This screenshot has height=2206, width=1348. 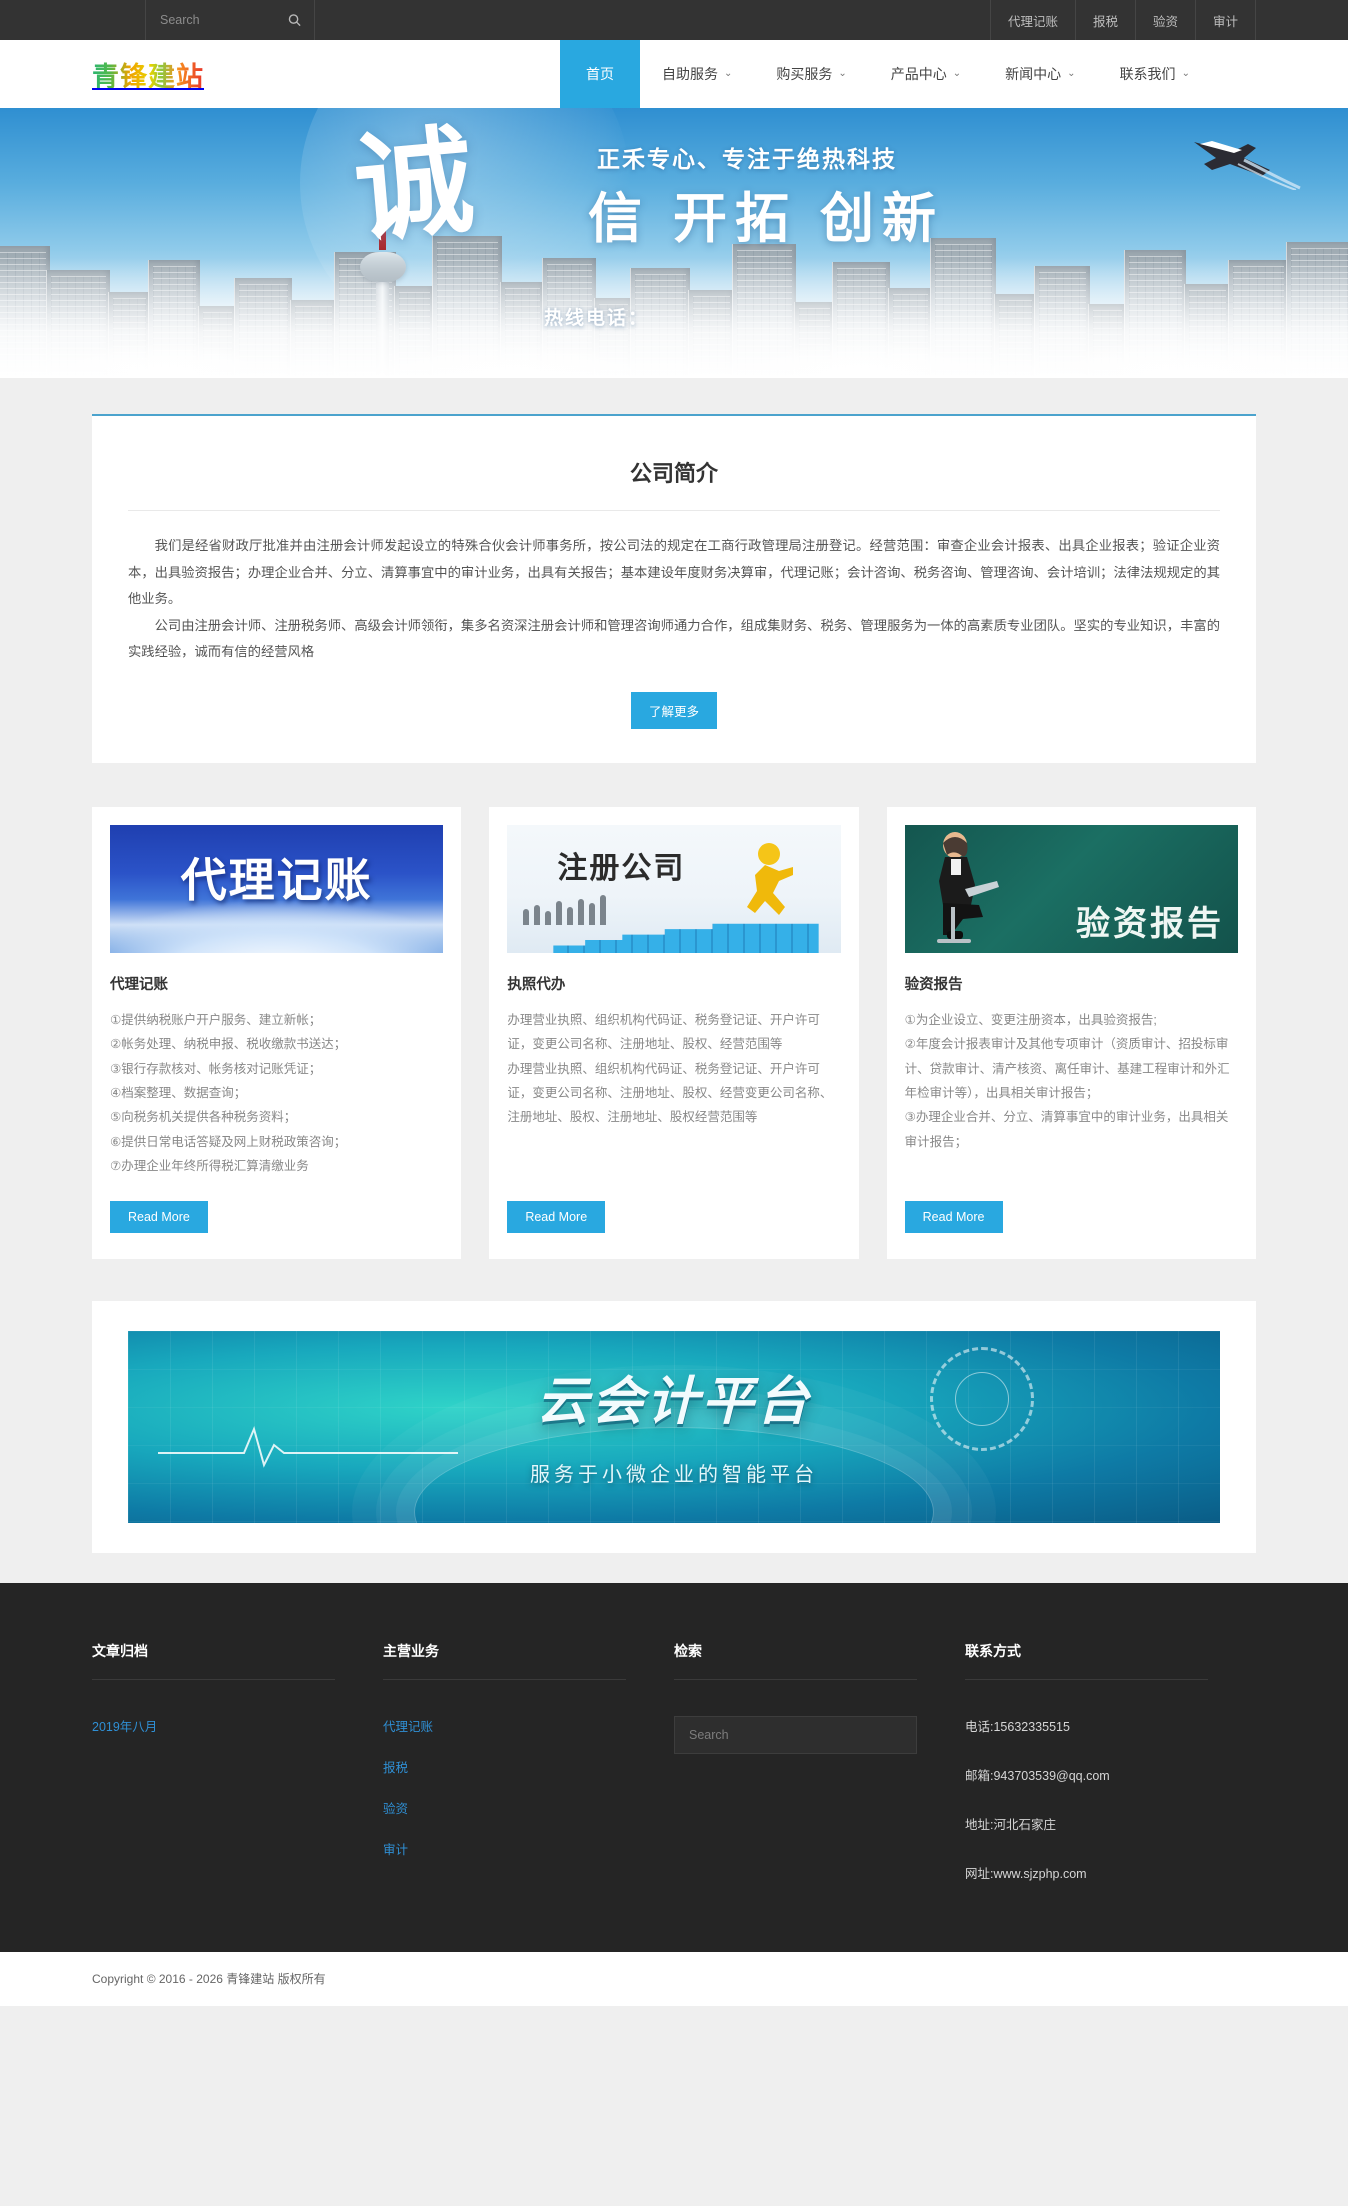 I want to click on archive-link-0: 2019年八月, so click(x=213, y=1725).